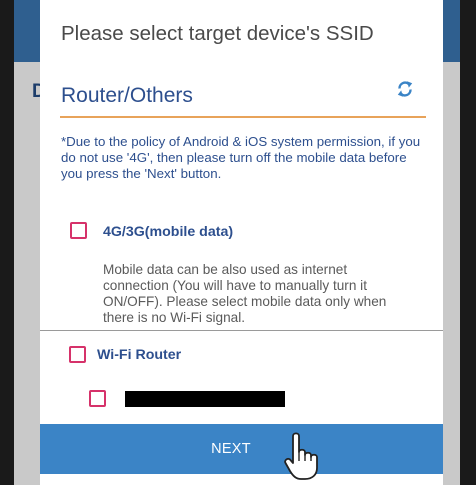  I want to click on refresh-icon, so click(405, 89).